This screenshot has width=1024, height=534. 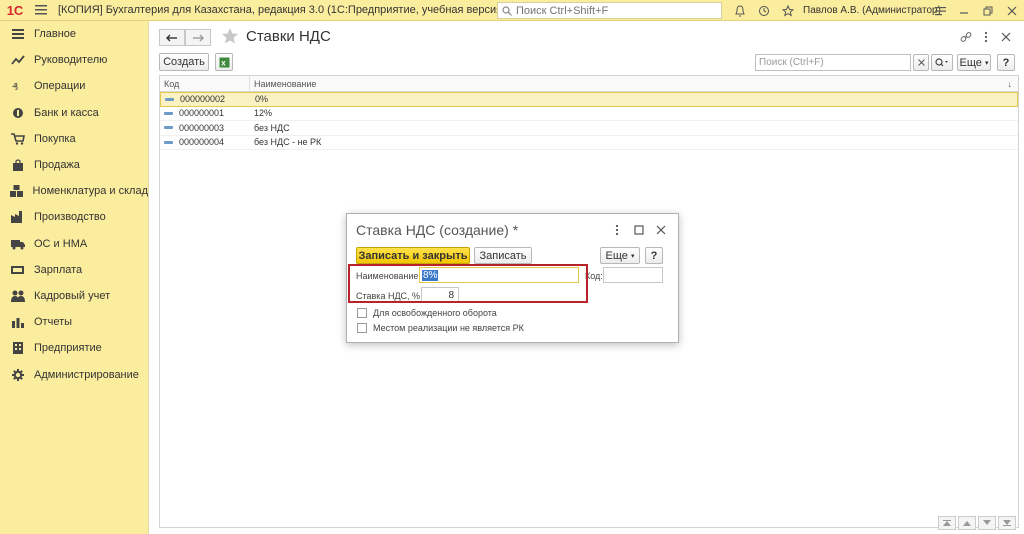 What do you see at coordinates (833, 62) in the screenshot?
I see `list-search-input: Поиск (Ctrl+F)` at bounding box center [833, 62].